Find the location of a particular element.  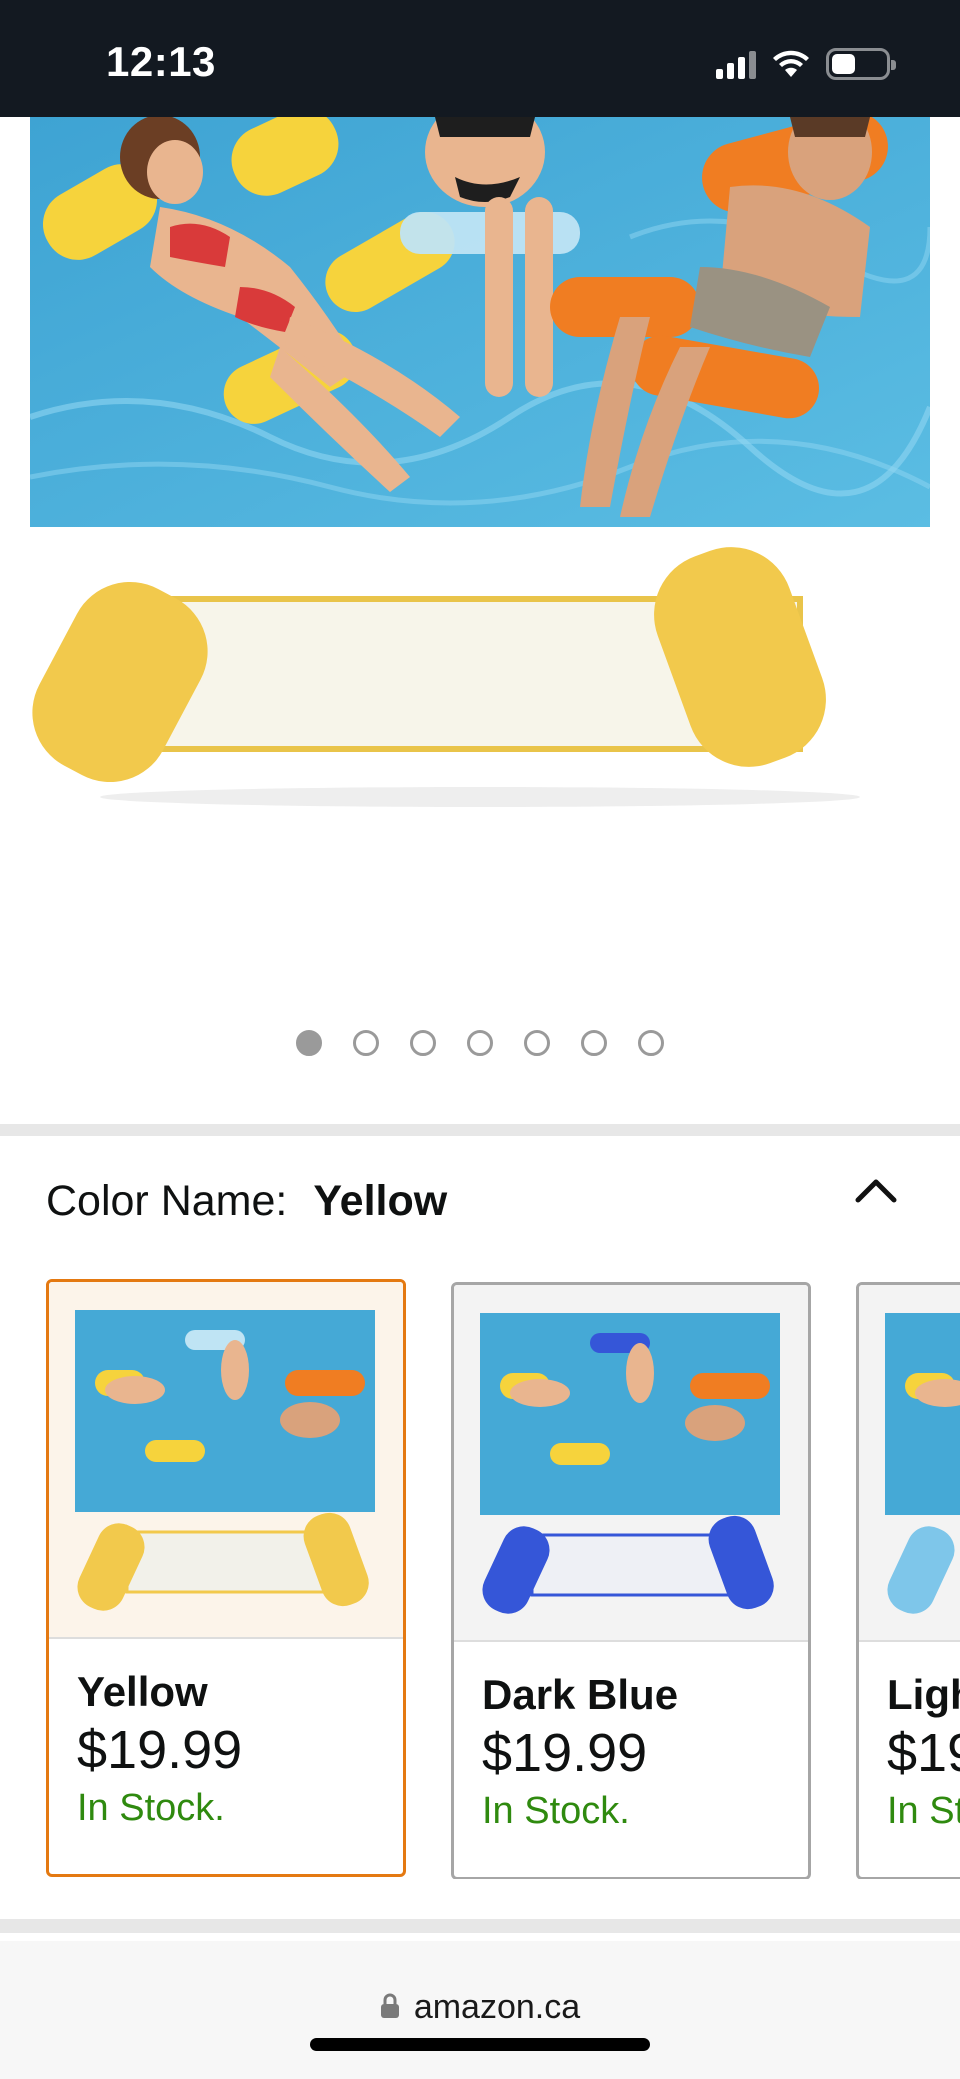

cellular-signal-icon is located at coordinates (736, 64).